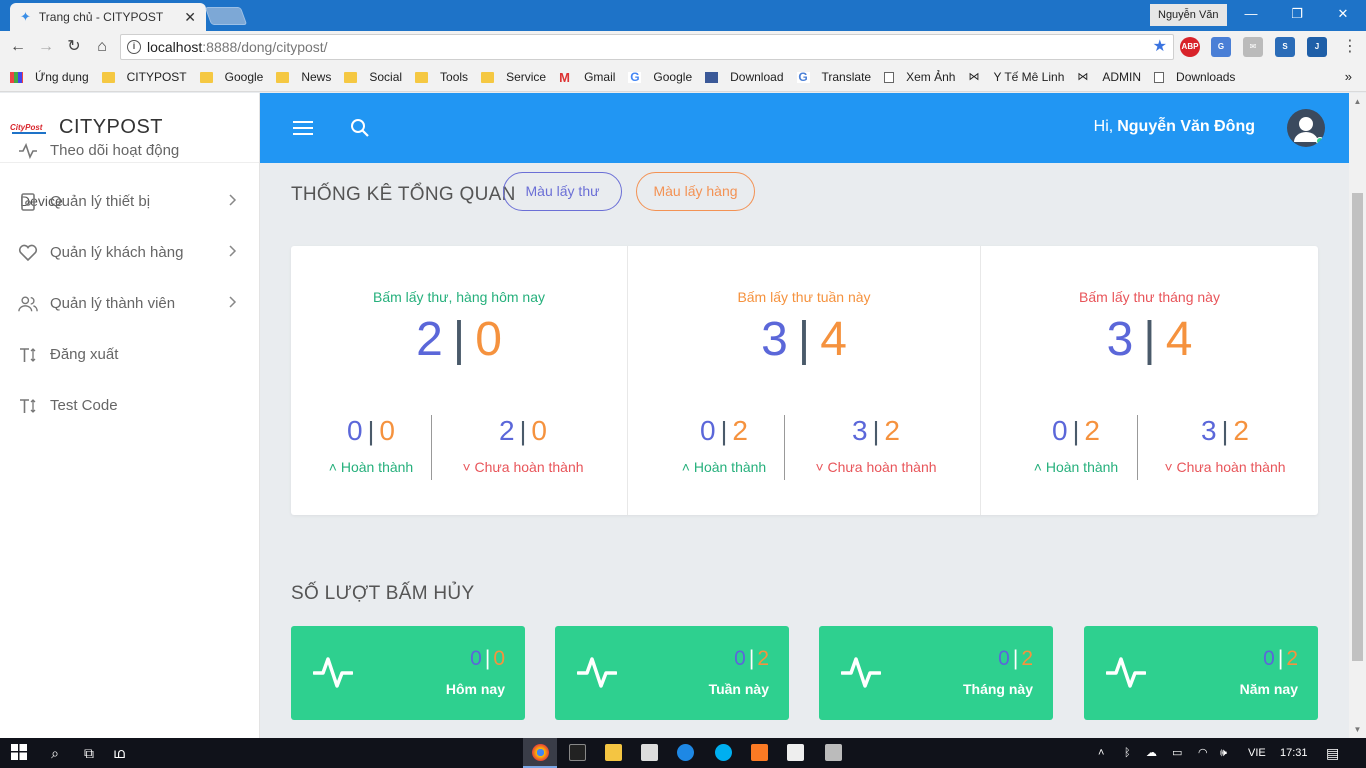 This screenshot has height=768, width=1366. I want to click on bookmark-gmail: M Gmail, so click(587, 77).